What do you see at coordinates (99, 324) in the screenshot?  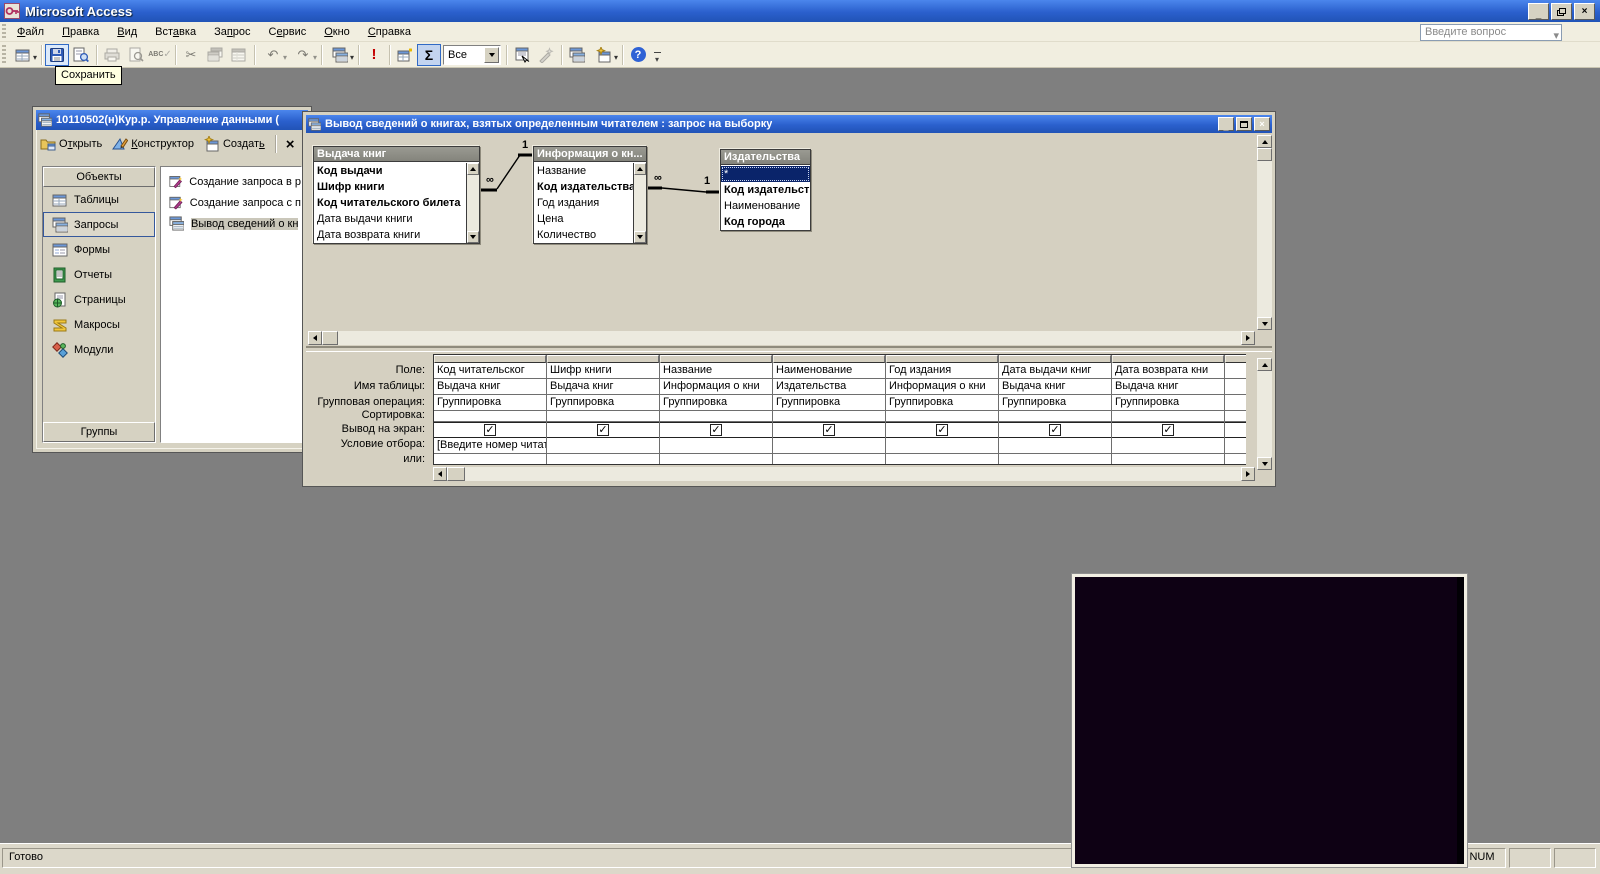 I see `sidebar-item-macros: Макросы` at bounding box center [99, 324].